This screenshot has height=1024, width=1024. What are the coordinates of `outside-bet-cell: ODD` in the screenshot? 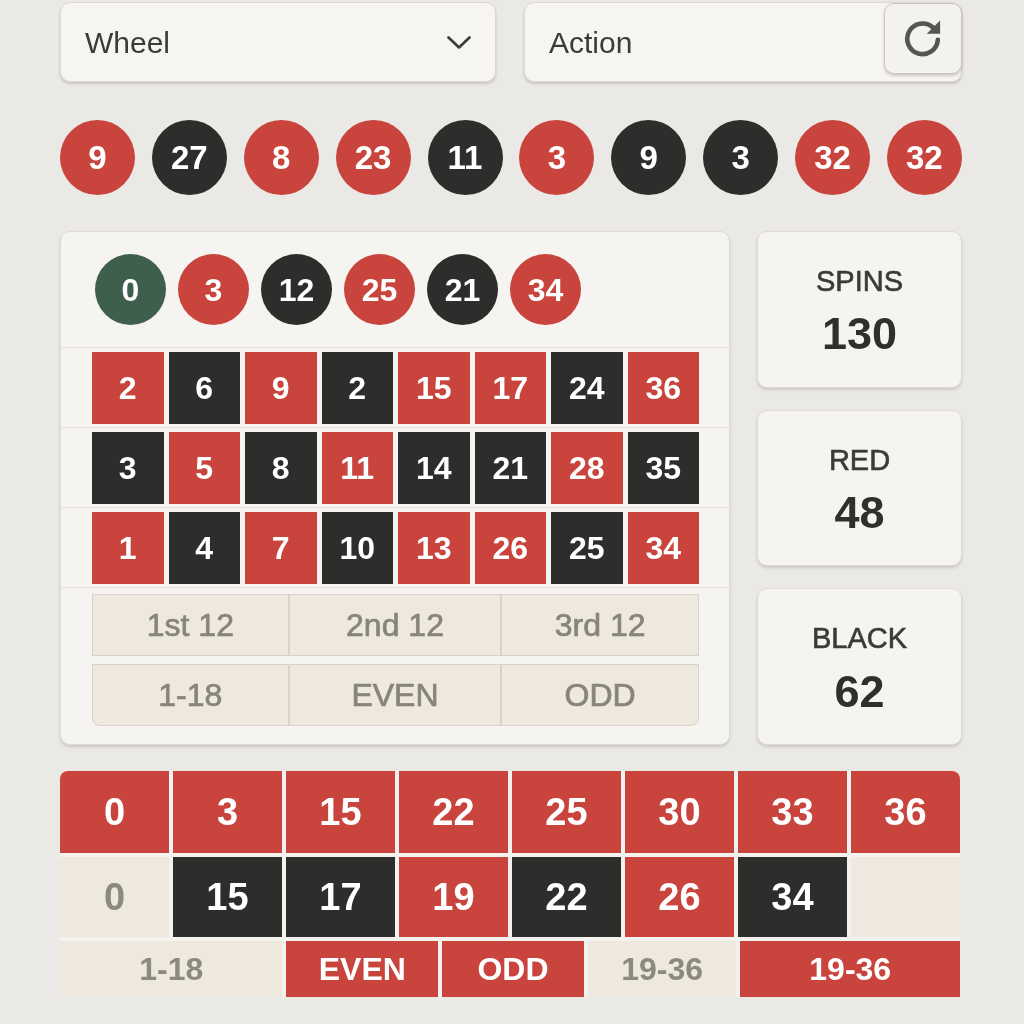 It's located at (600, 695).